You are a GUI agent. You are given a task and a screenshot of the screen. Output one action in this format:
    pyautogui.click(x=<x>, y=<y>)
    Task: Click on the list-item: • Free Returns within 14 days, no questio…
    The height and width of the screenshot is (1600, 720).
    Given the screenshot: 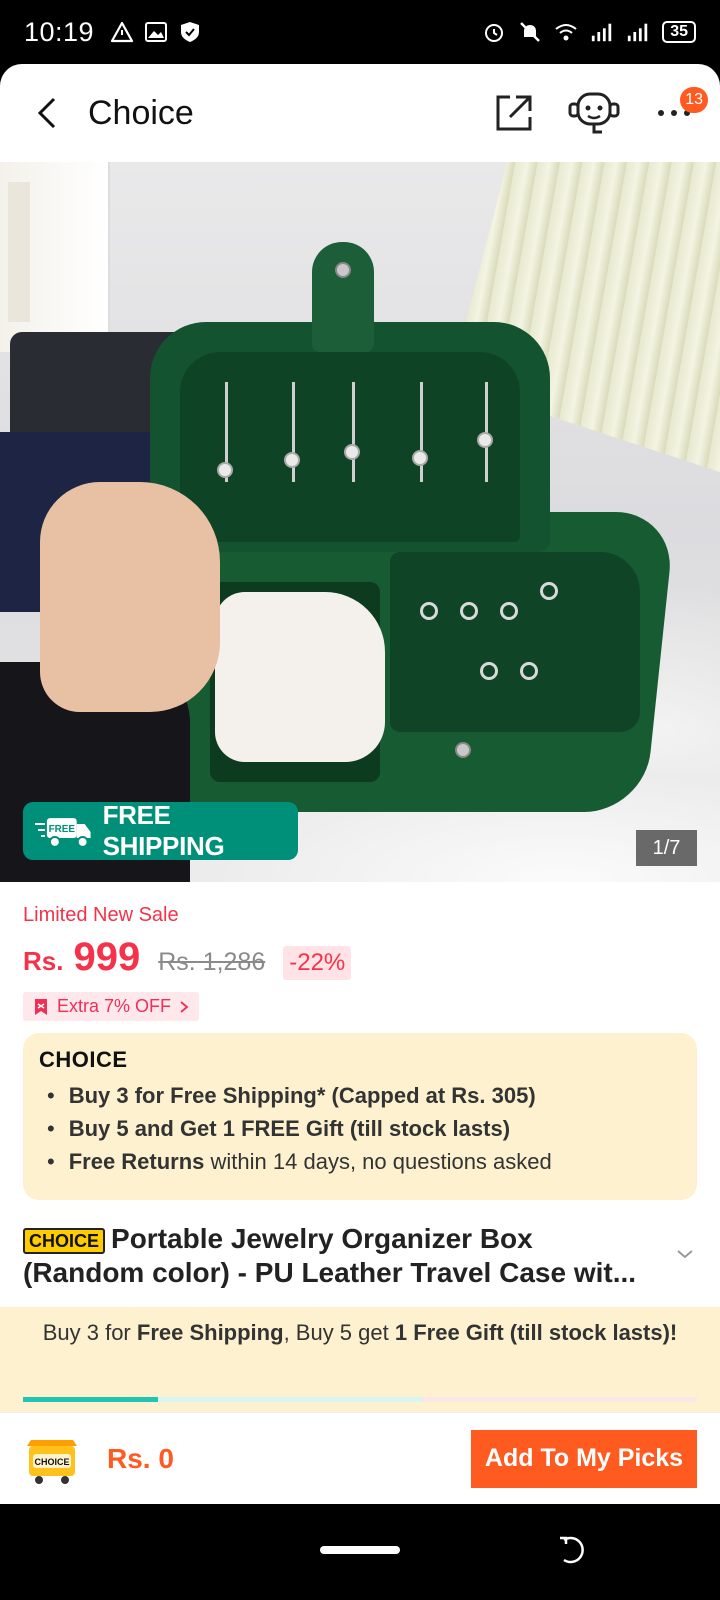 What is the action you would take?
    pyautogui.click(x=299, y=1161)
    